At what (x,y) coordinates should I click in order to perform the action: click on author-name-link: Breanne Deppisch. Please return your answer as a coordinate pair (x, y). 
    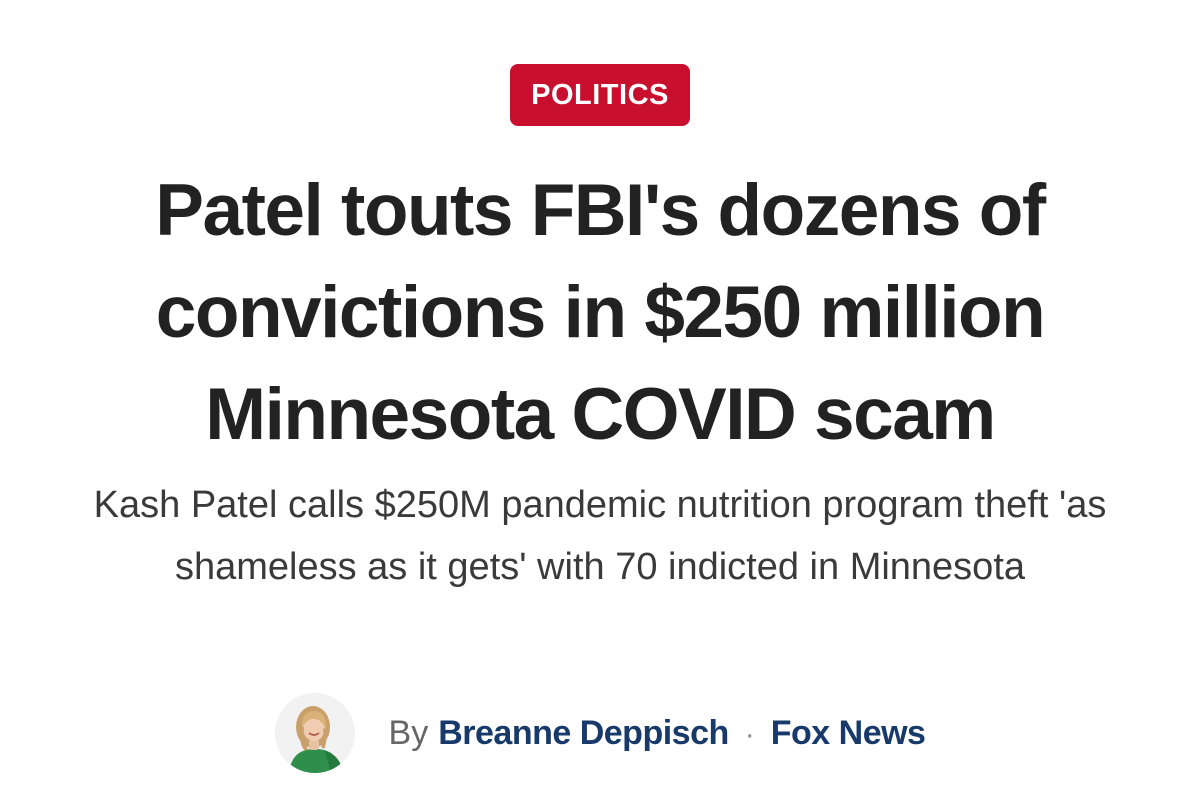
    Looking at the image, I should click on (583, 733).